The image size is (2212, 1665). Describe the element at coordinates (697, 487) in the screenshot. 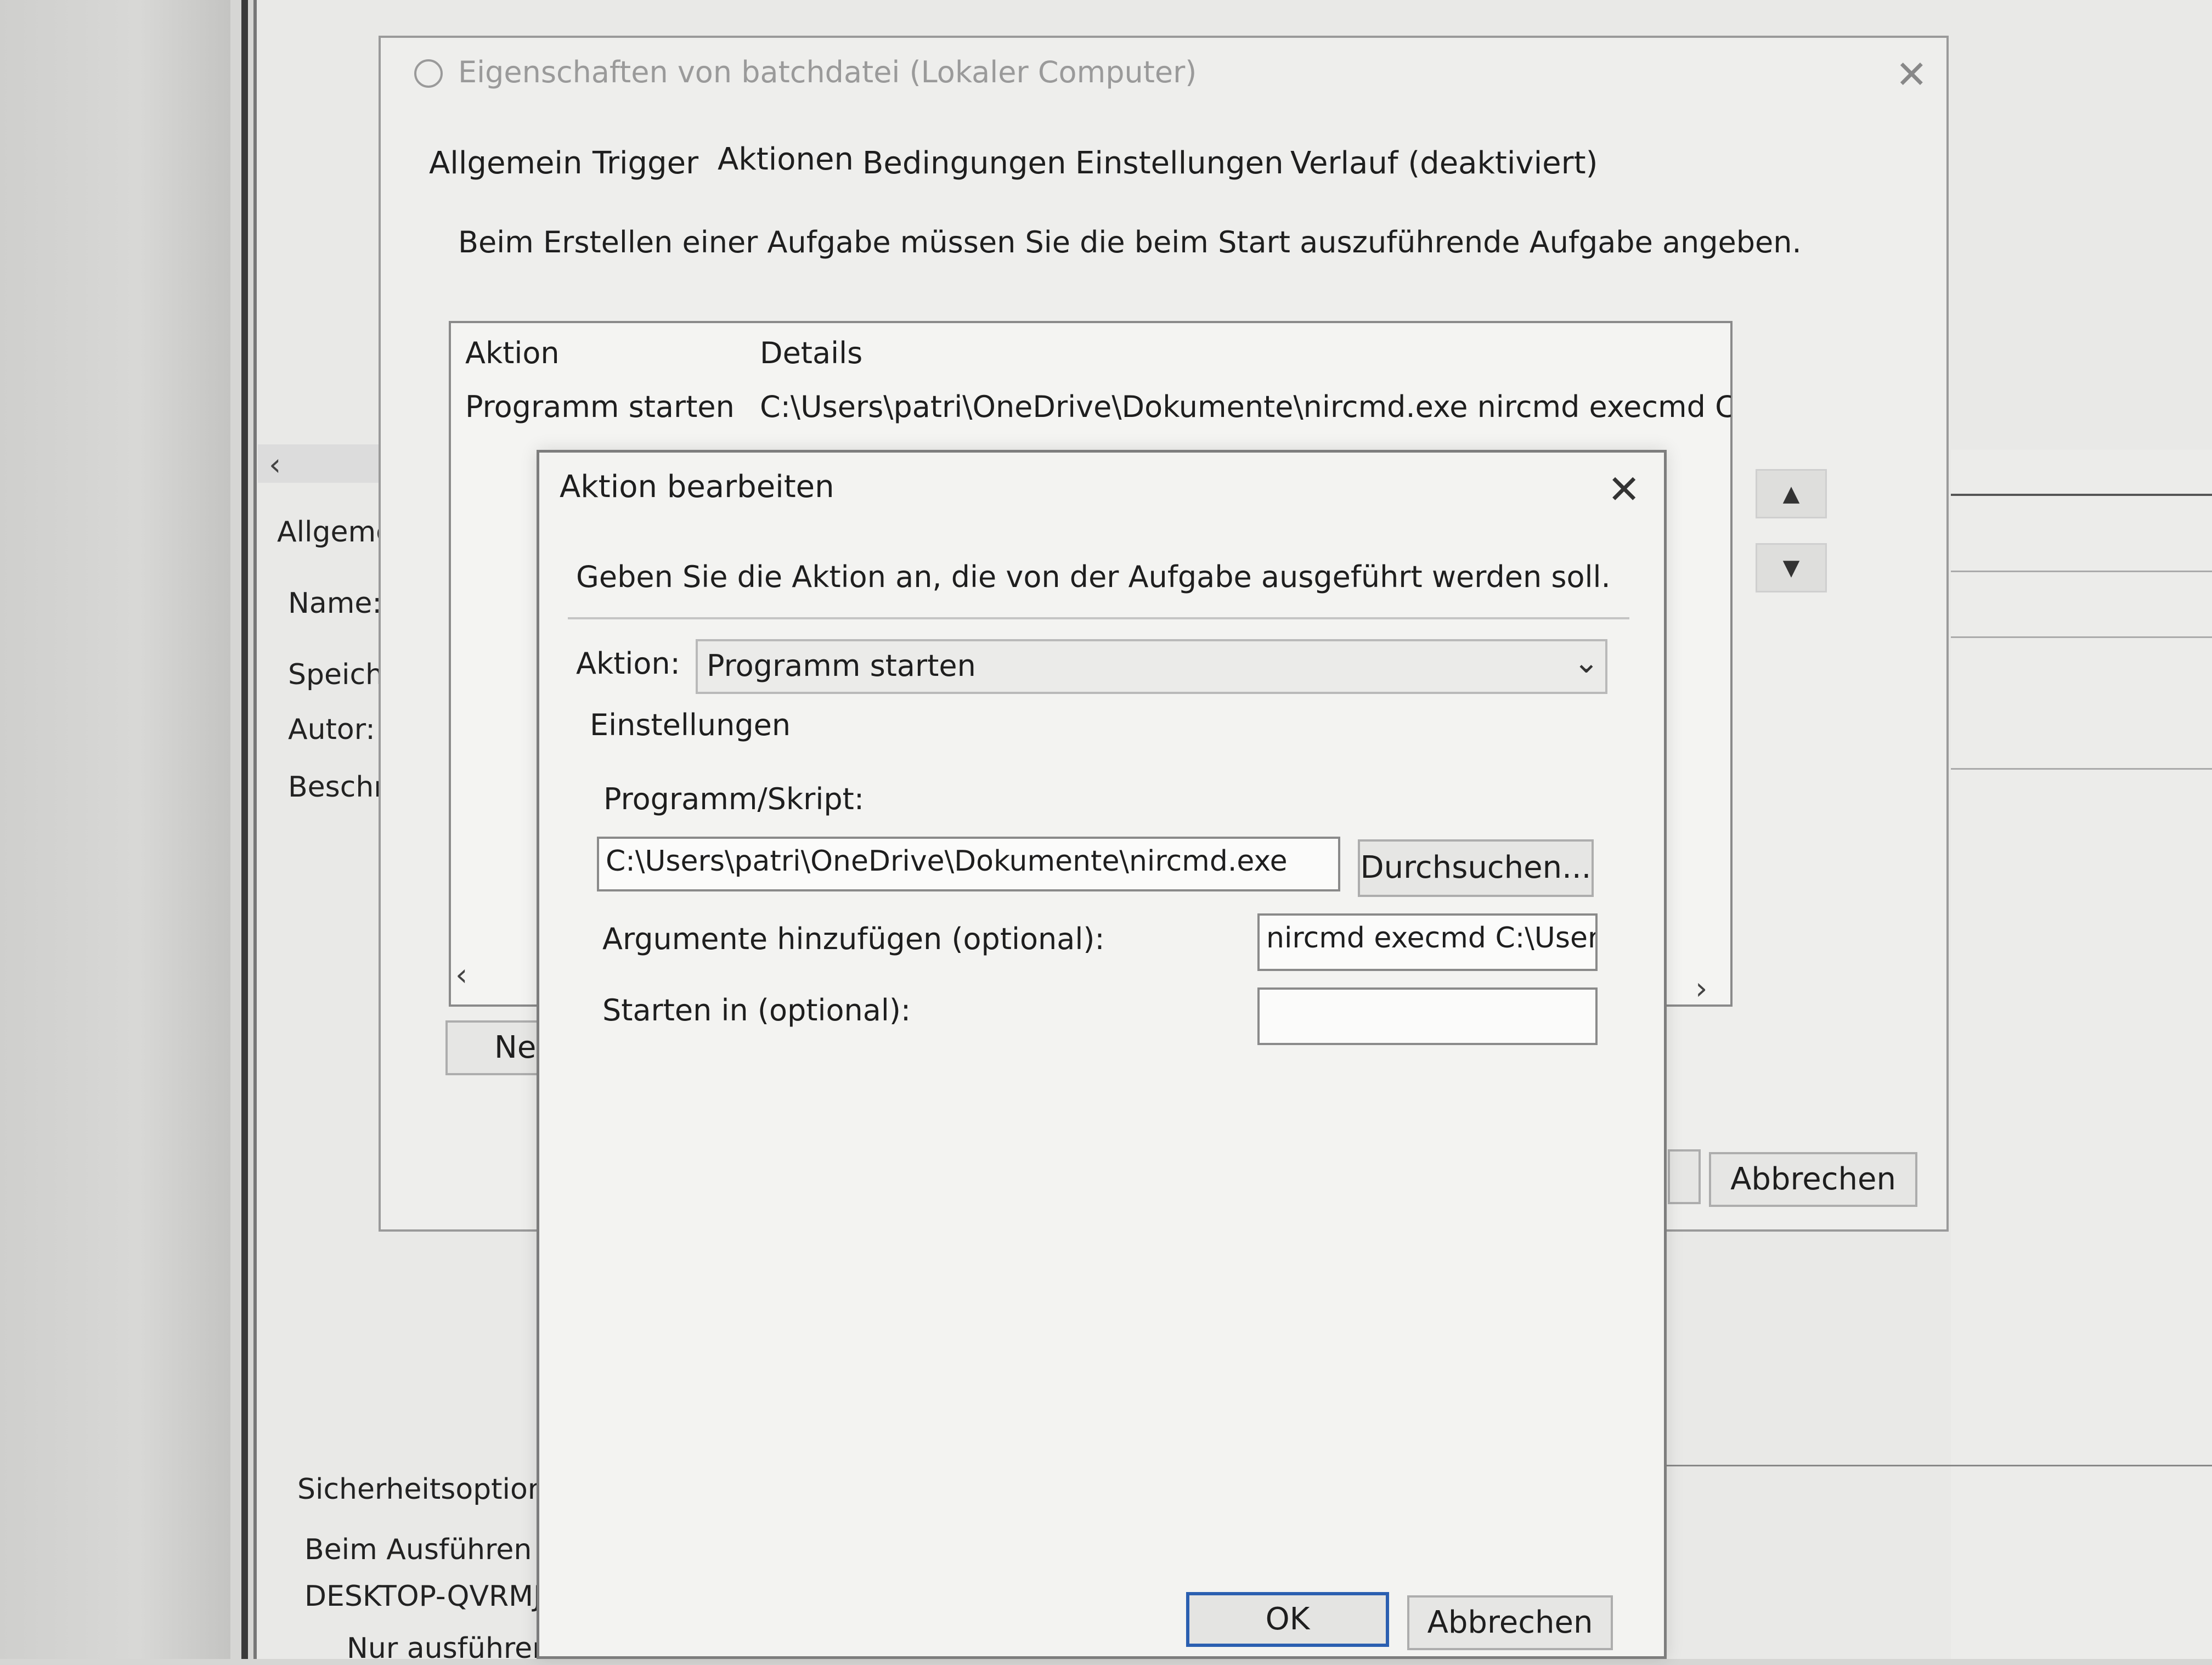

I see `edit-dialog-title: Aktion bearbeiten` at that location.